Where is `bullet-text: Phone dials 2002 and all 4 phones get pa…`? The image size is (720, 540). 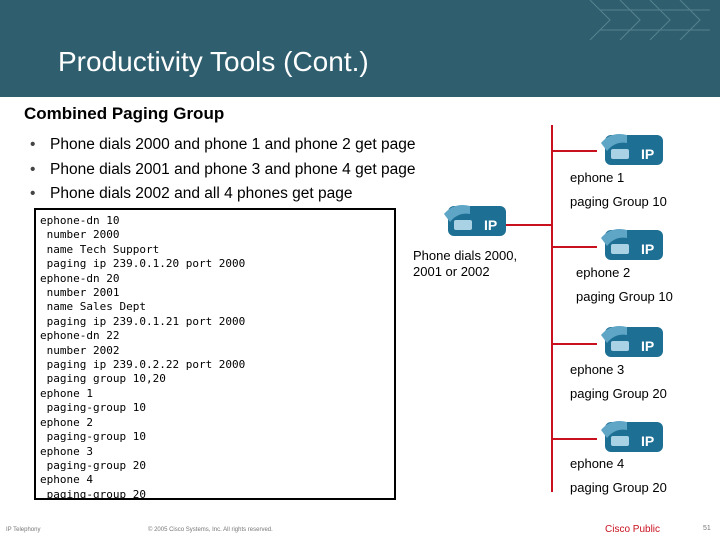
bullet-text: Phone dials 2002 and all 4 phones get pa… is located at coordinates (201, 193).